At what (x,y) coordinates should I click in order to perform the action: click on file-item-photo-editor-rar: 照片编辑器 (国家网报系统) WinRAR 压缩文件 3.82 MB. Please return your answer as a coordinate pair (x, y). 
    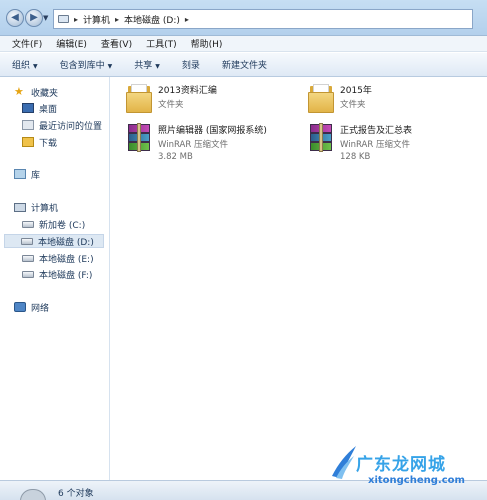
    Looking at the image, I should click on (196, 142).